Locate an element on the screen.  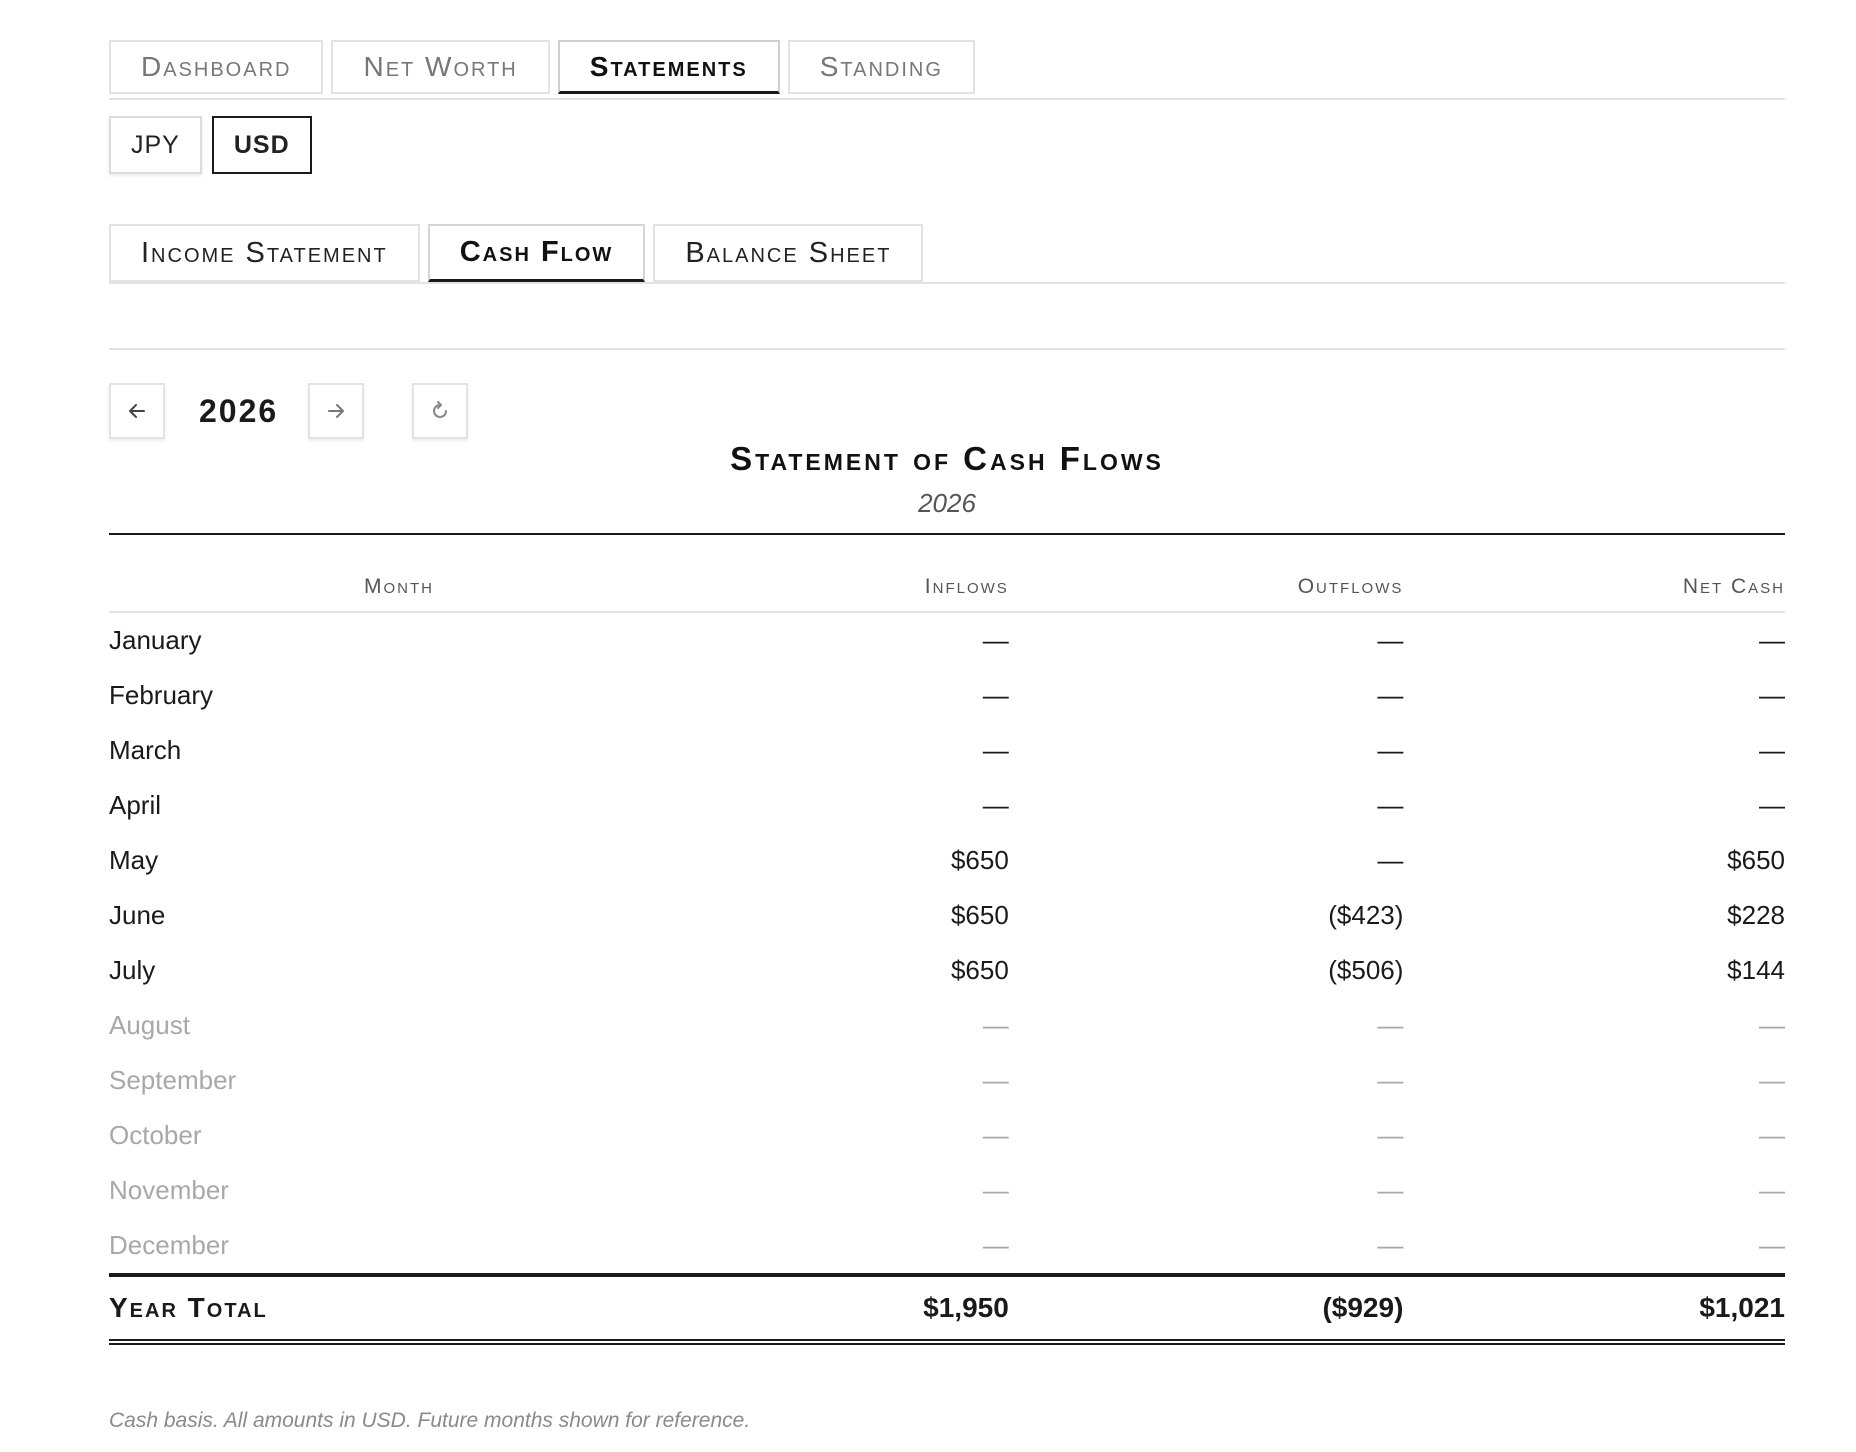
row-month: May is located at coordinates (134, 860).